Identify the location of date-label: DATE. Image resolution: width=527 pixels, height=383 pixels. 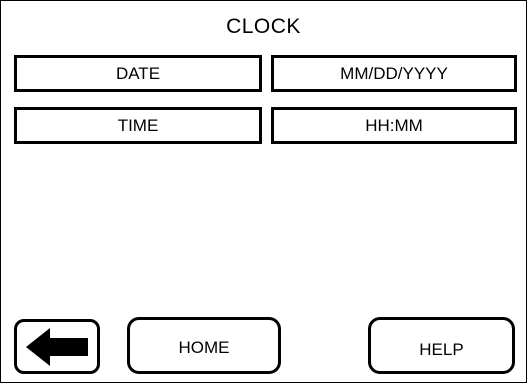
(138, 73).